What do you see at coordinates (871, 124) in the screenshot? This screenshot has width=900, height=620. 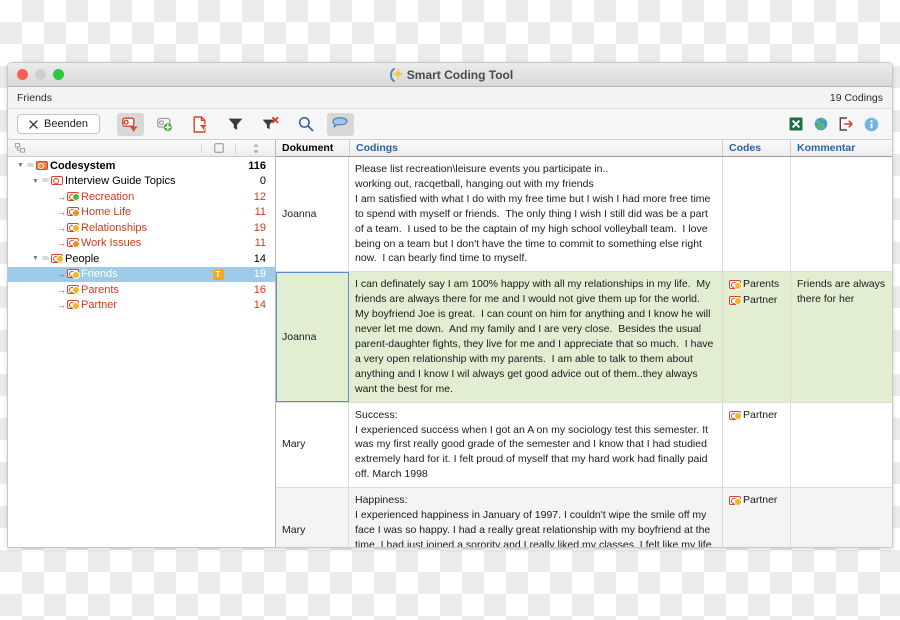 I see `info-icon` at bounding box center [871, 124].